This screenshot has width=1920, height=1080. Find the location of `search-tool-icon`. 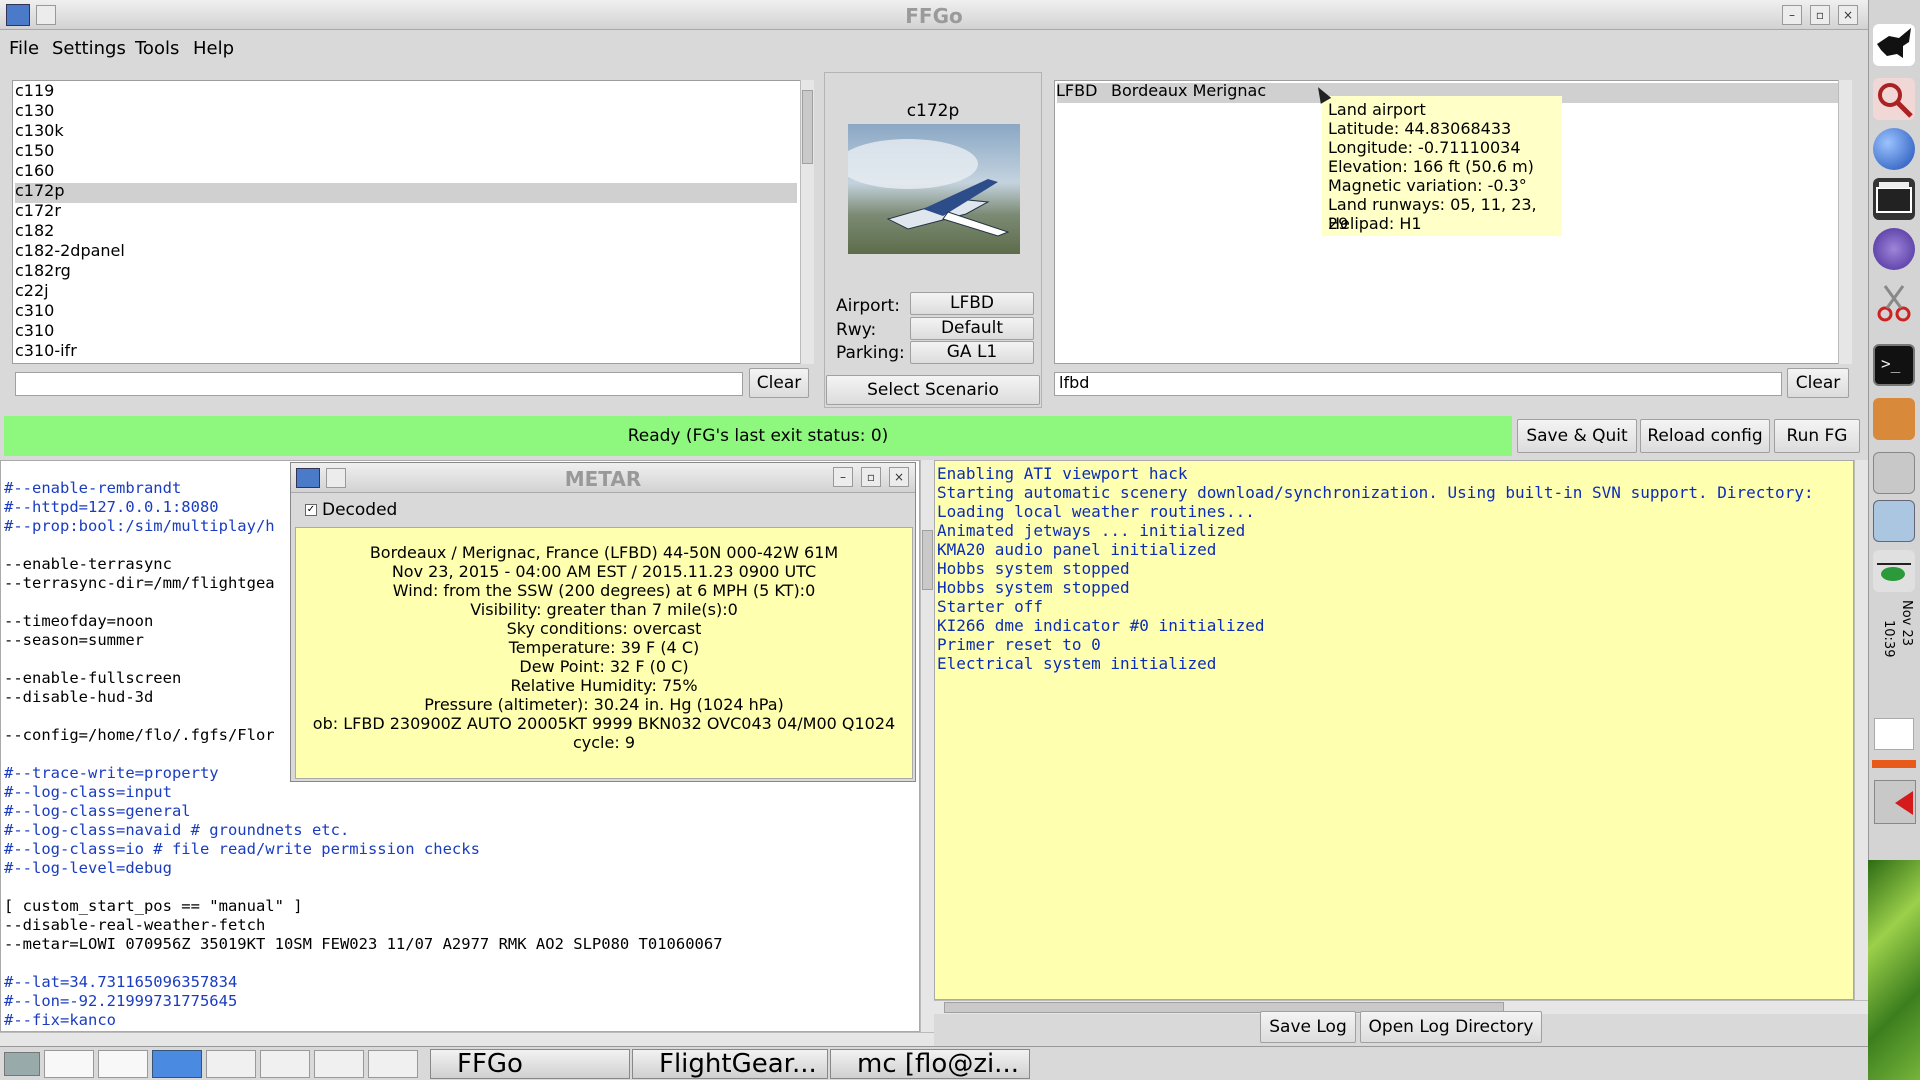

search-tool-icon is located at coordinates (1894, 99).